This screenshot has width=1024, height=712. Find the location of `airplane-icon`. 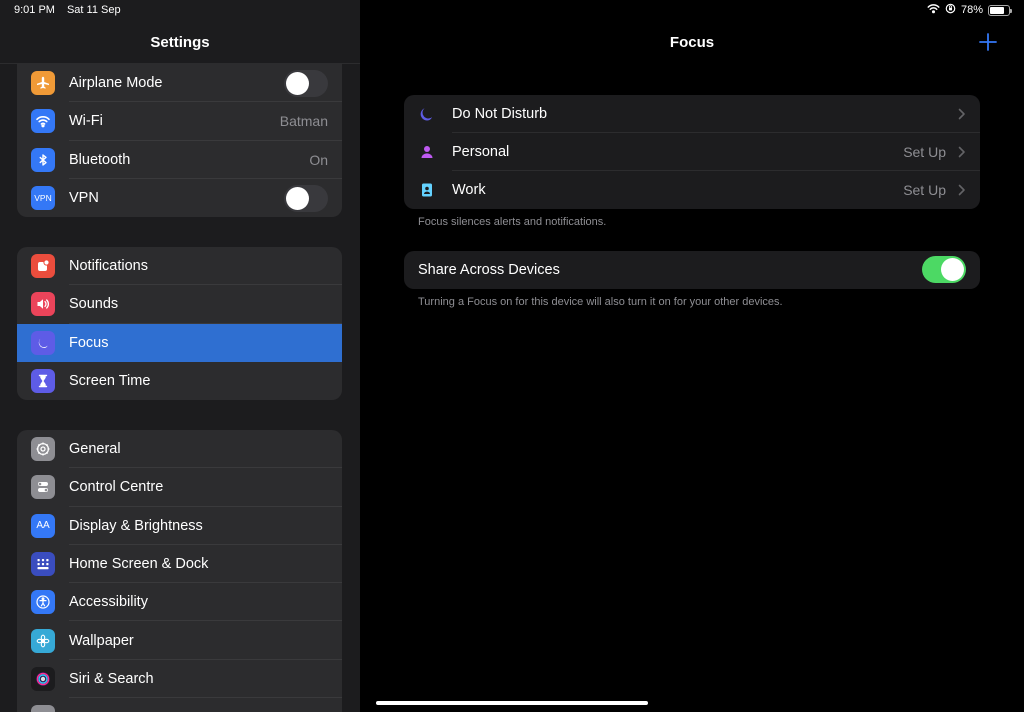

airplane-icon is located at coordinates (43, 83).